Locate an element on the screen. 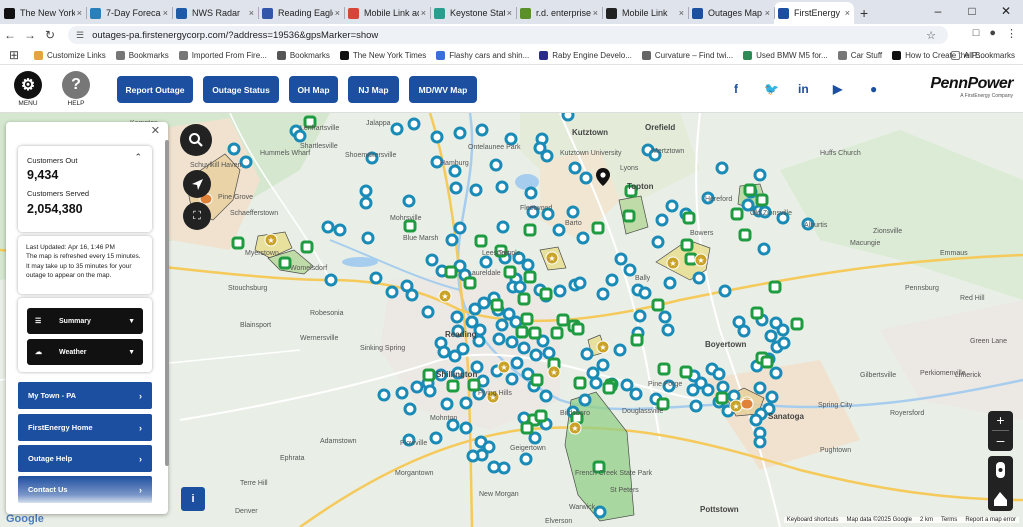 This screenshot has height=527, width=1023. bookmark-star-icon: ☆ is located at coordinates (931, 35).